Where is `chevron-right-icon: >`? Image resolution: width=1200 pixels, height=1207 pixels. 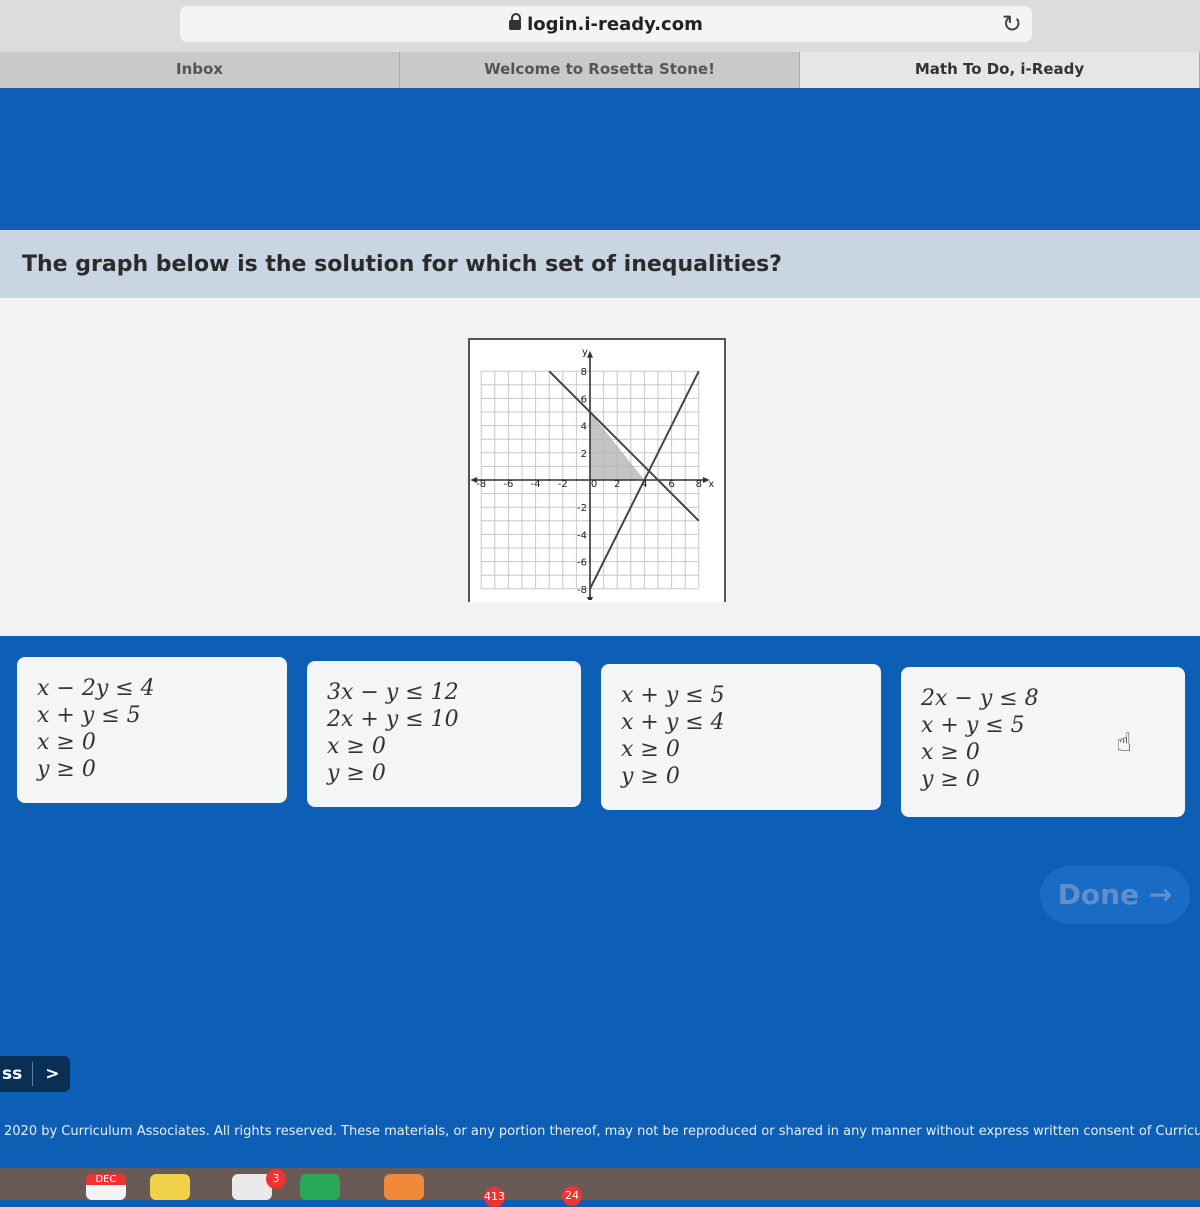
chevron-right-icon: > is located at coordinates (52, 1074).